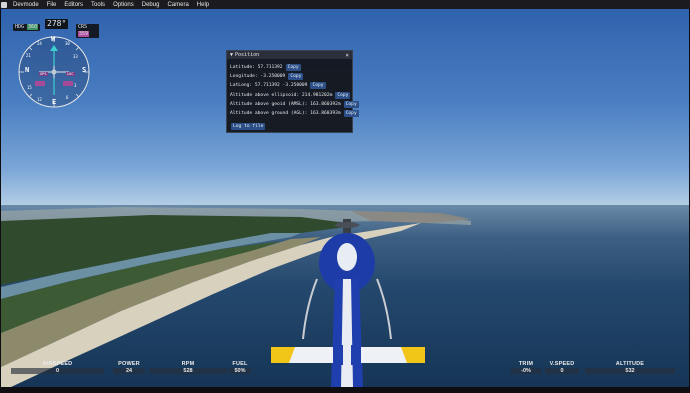  I want to click on log-row: Log to file, so click(247, 126).